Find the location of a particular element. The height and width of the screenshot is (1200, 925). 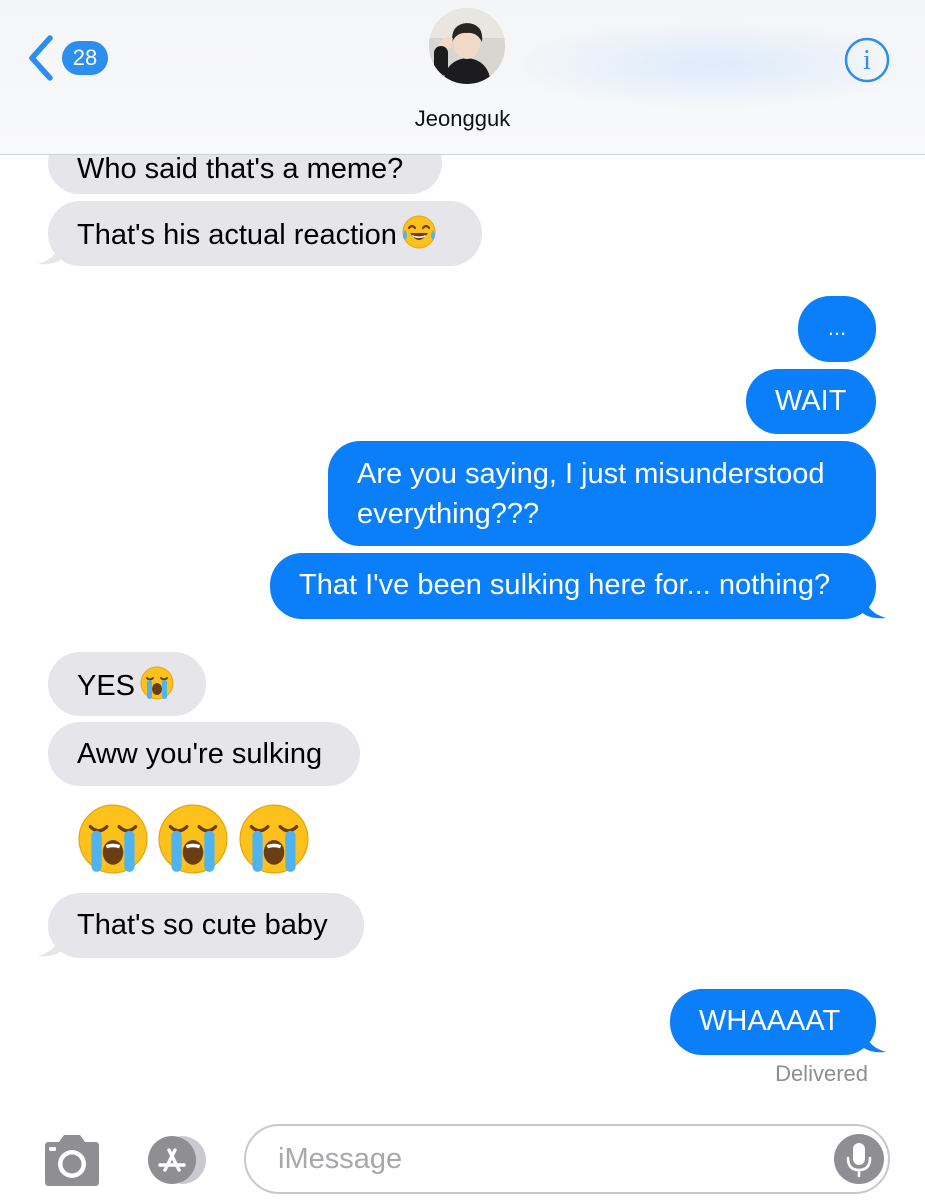

microphone-icon is located at coordinates (859, 1160).